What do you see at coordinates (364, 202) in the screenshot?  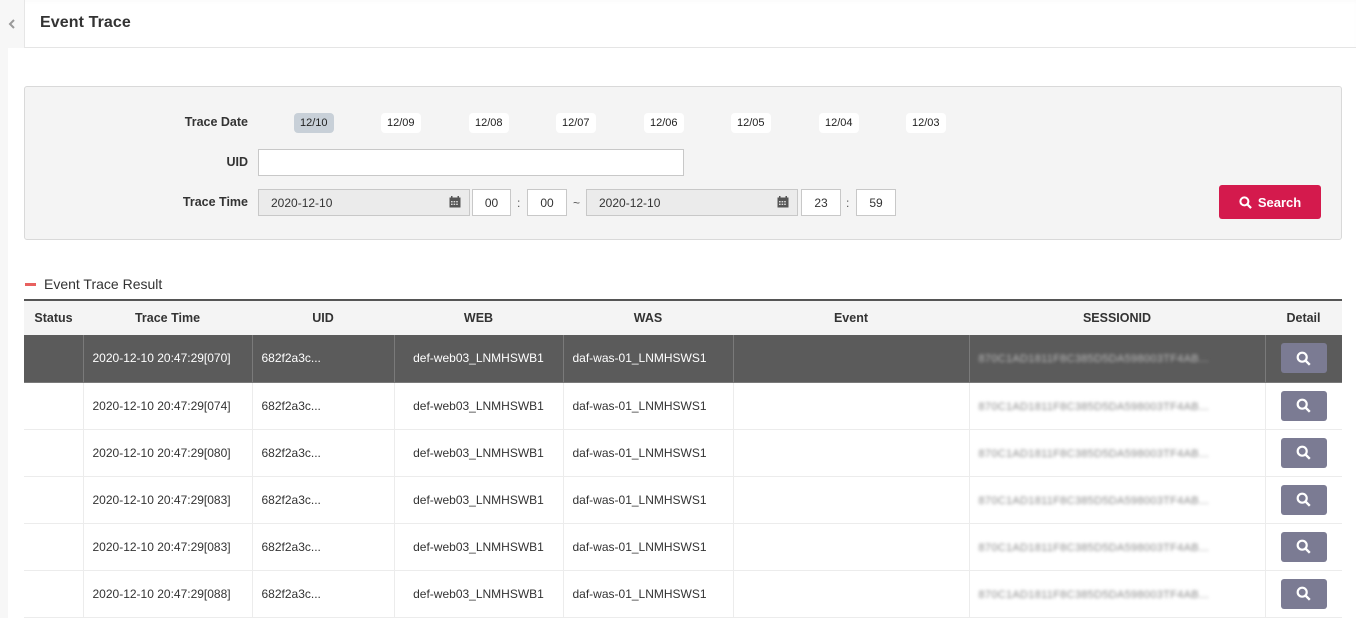 I see `start-date-input: 2020-12-10` at bounding box center [364, 202].